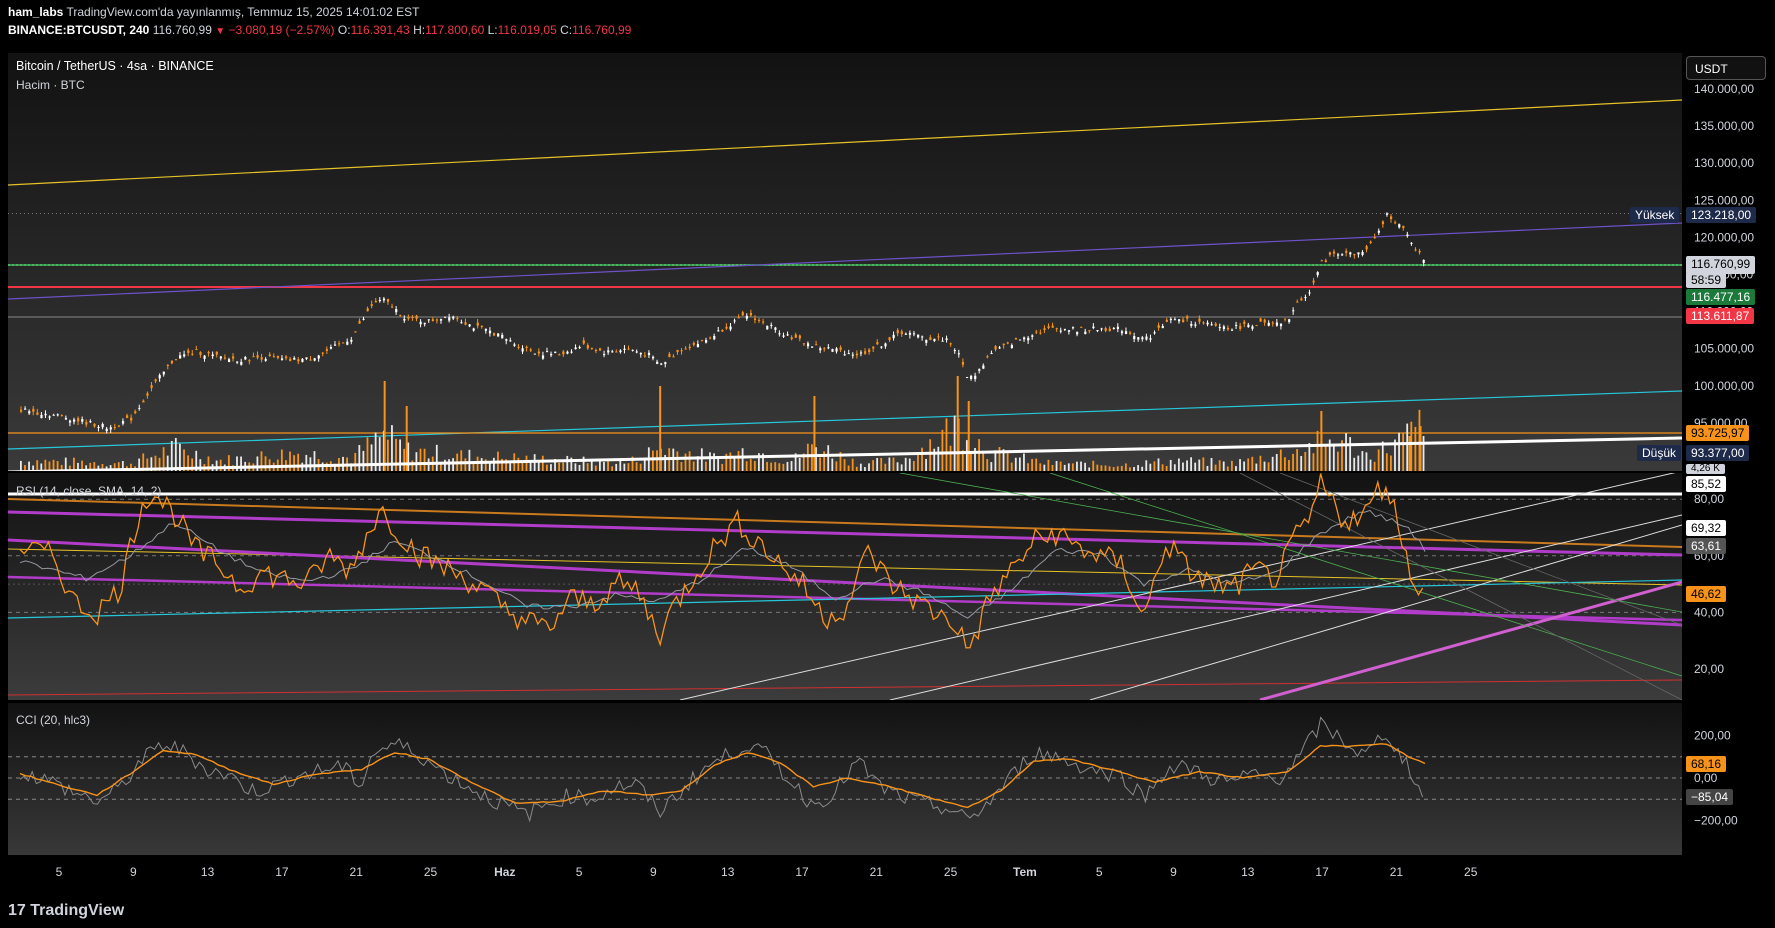 The image size is (1775, 928). I want to click on date-tick: 9, so click(653, 872).